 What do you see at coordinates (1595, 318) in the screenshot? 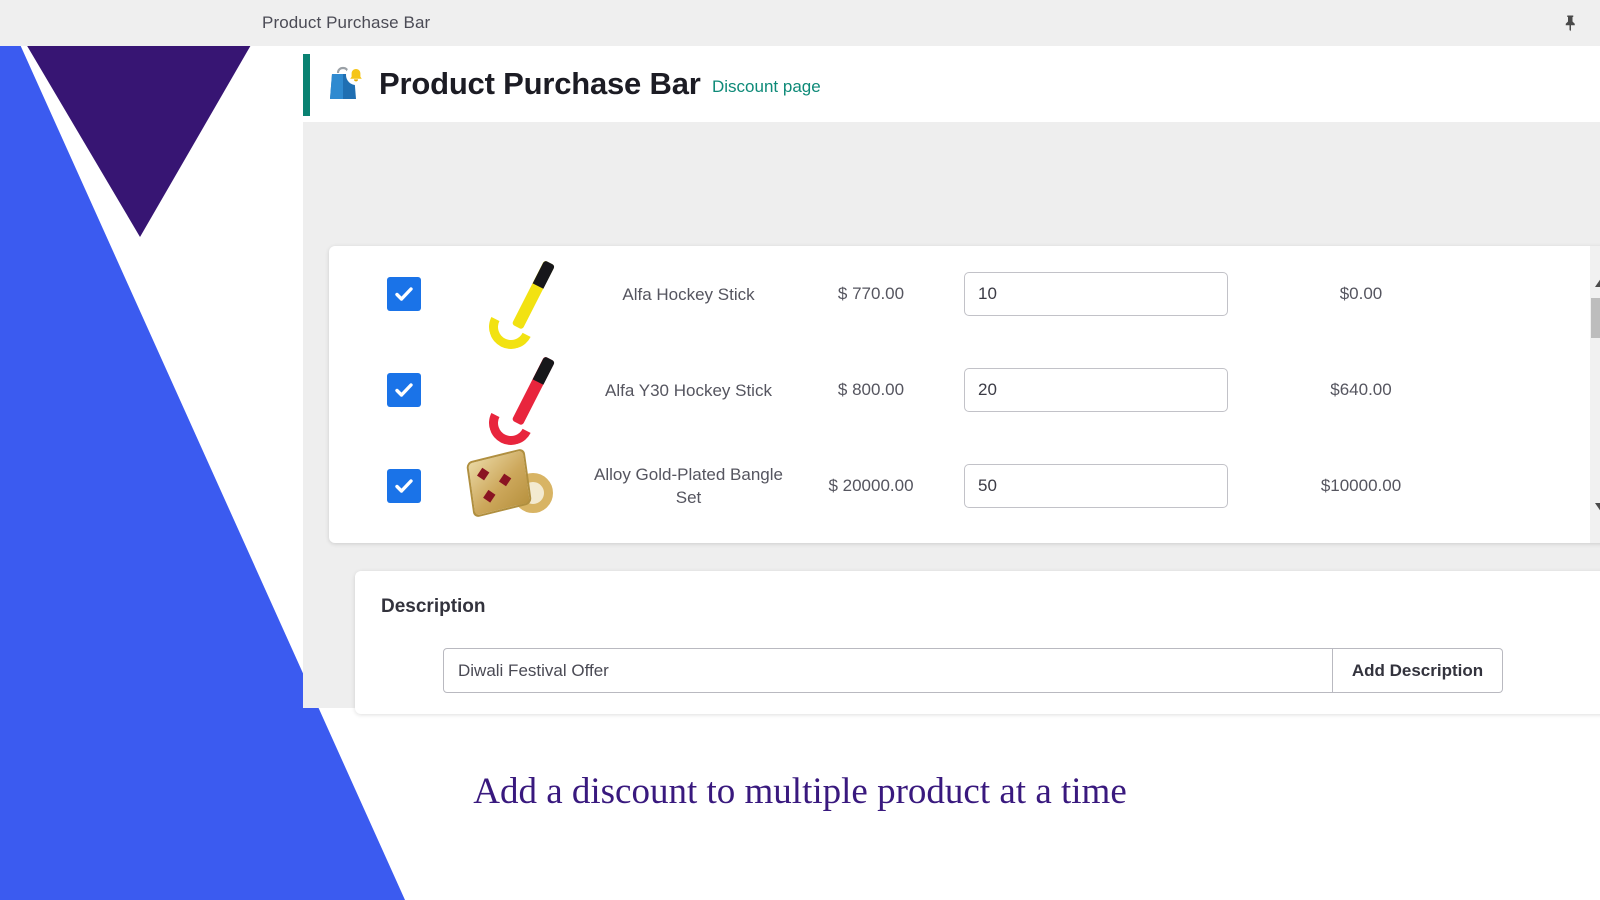
I see `scrollbar-thumb` at bounding box center [1595, 318].